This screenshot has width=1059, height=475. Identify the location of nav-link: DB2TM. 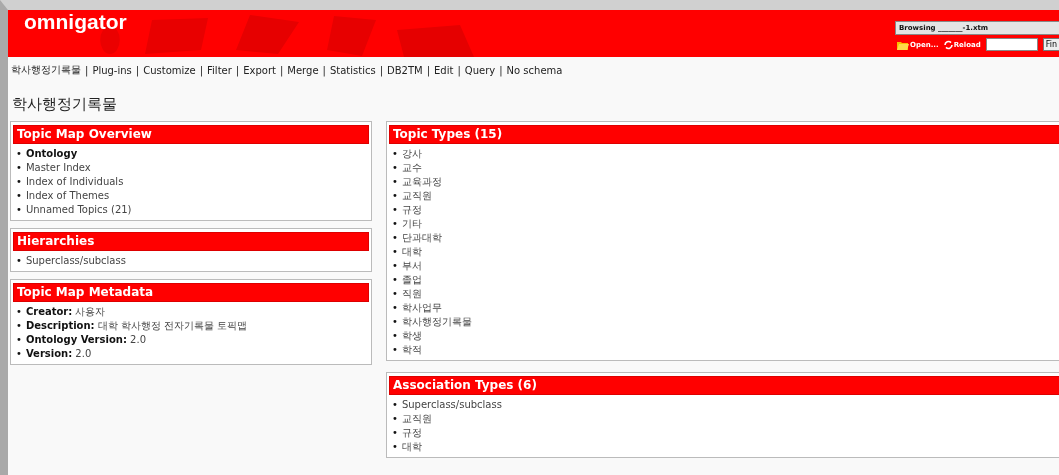
(405, 70).